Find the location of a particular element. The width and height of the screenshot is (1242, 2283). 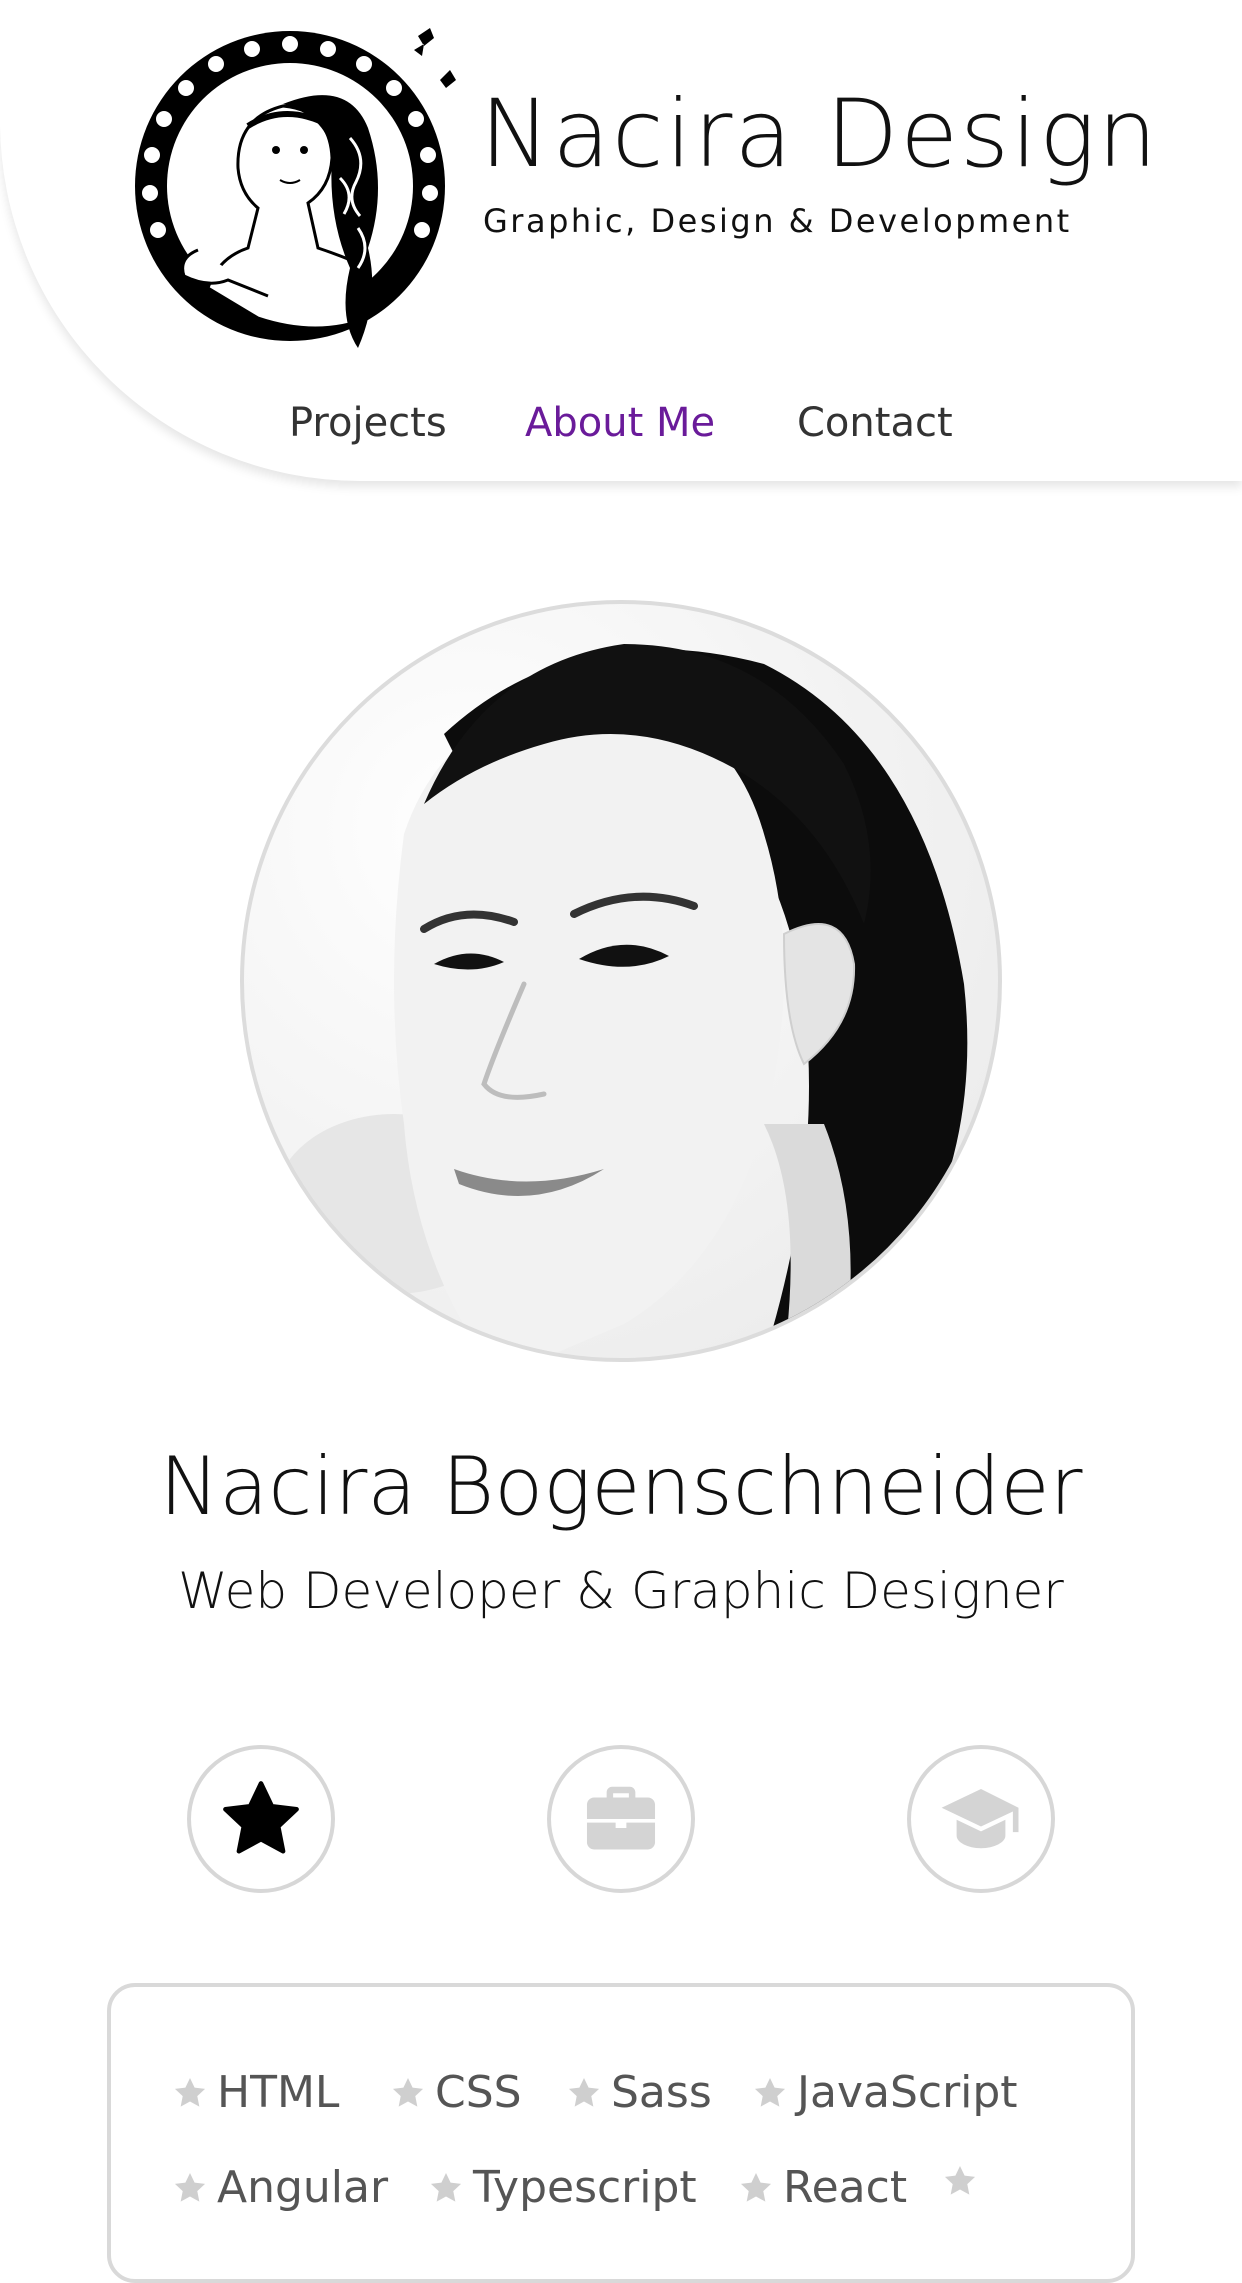

graduation-cap-icon is located at coordinates (980, 1819).